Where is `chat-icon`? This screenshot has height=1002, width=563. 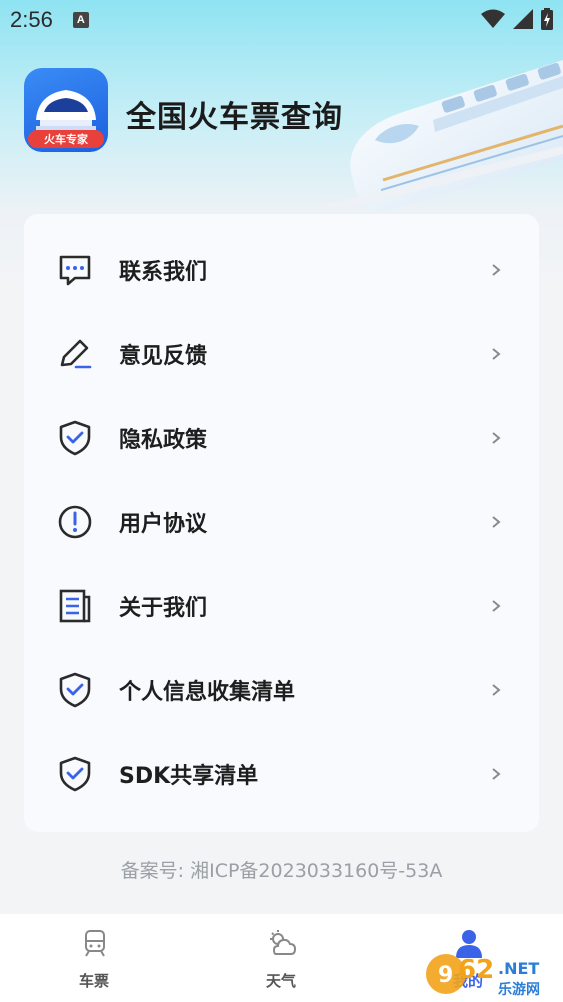
chat-icon is located at coordinates (75, 270).